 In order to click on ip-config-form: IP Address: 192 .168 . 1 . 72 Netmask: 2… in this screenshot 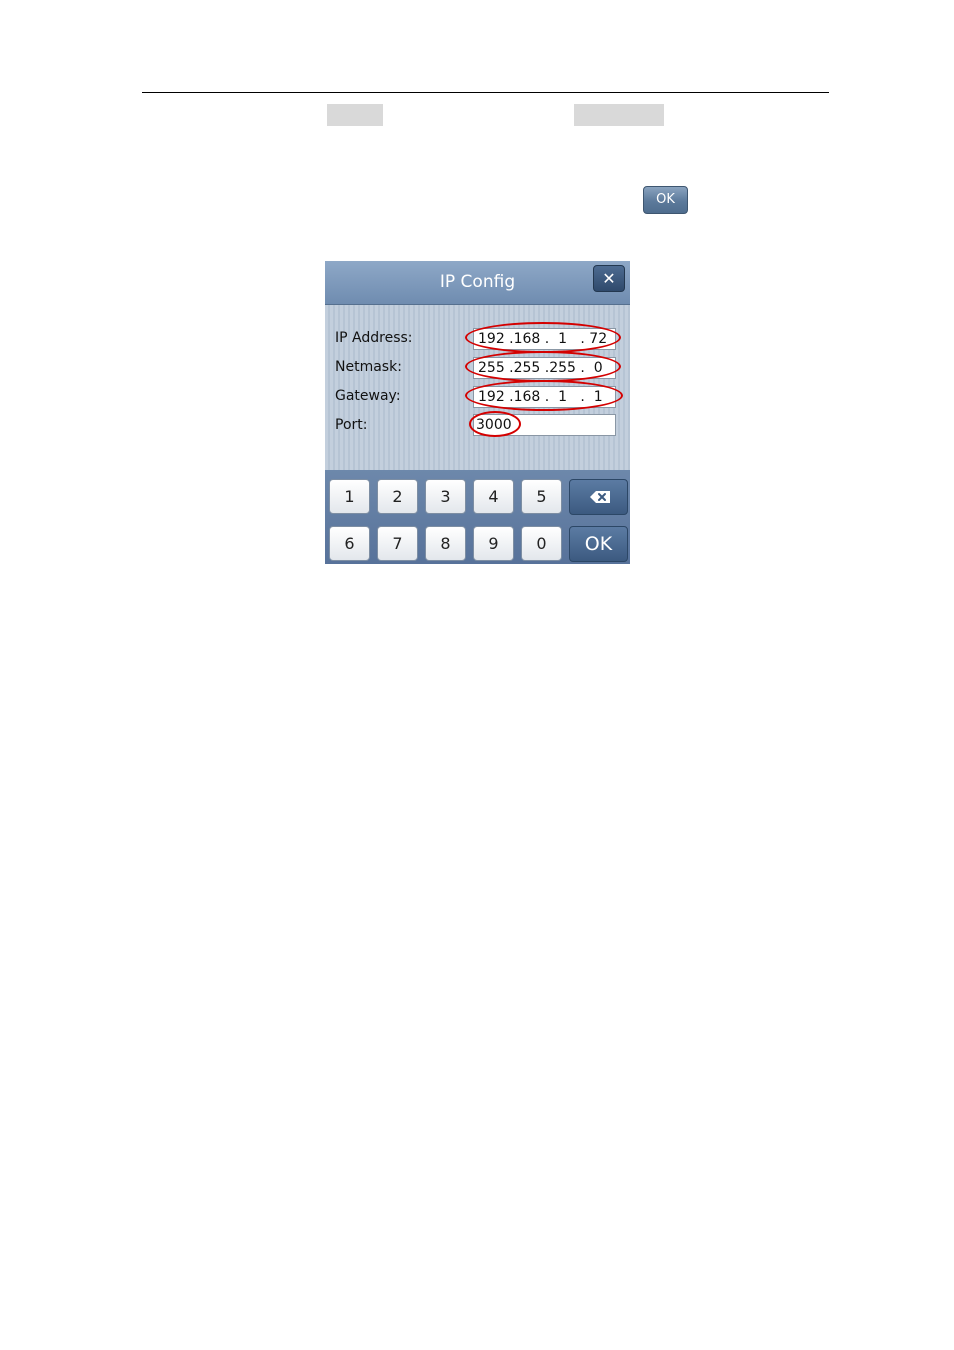, I will do `click(477, 387)`.